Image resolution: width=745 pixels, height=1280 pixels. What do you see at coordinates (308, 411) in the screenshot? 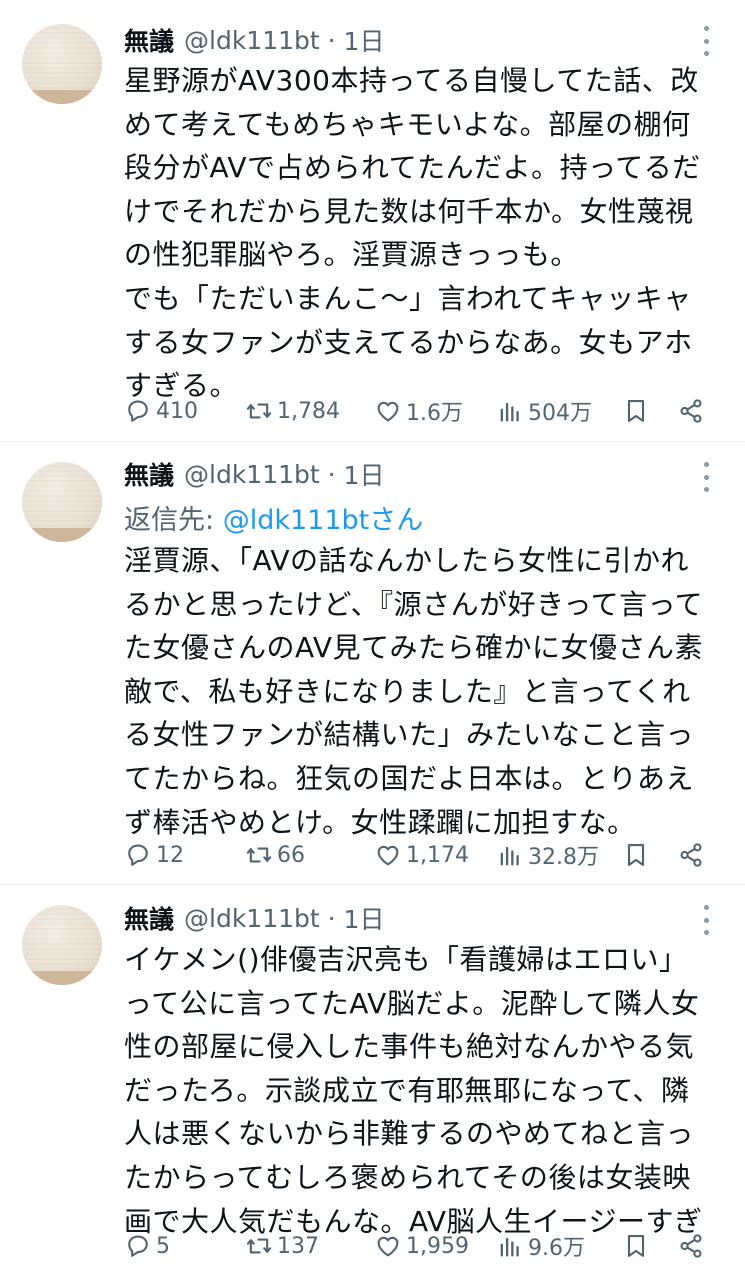
I see `retweet-count: 1,784` at bounding box center [308, 411].